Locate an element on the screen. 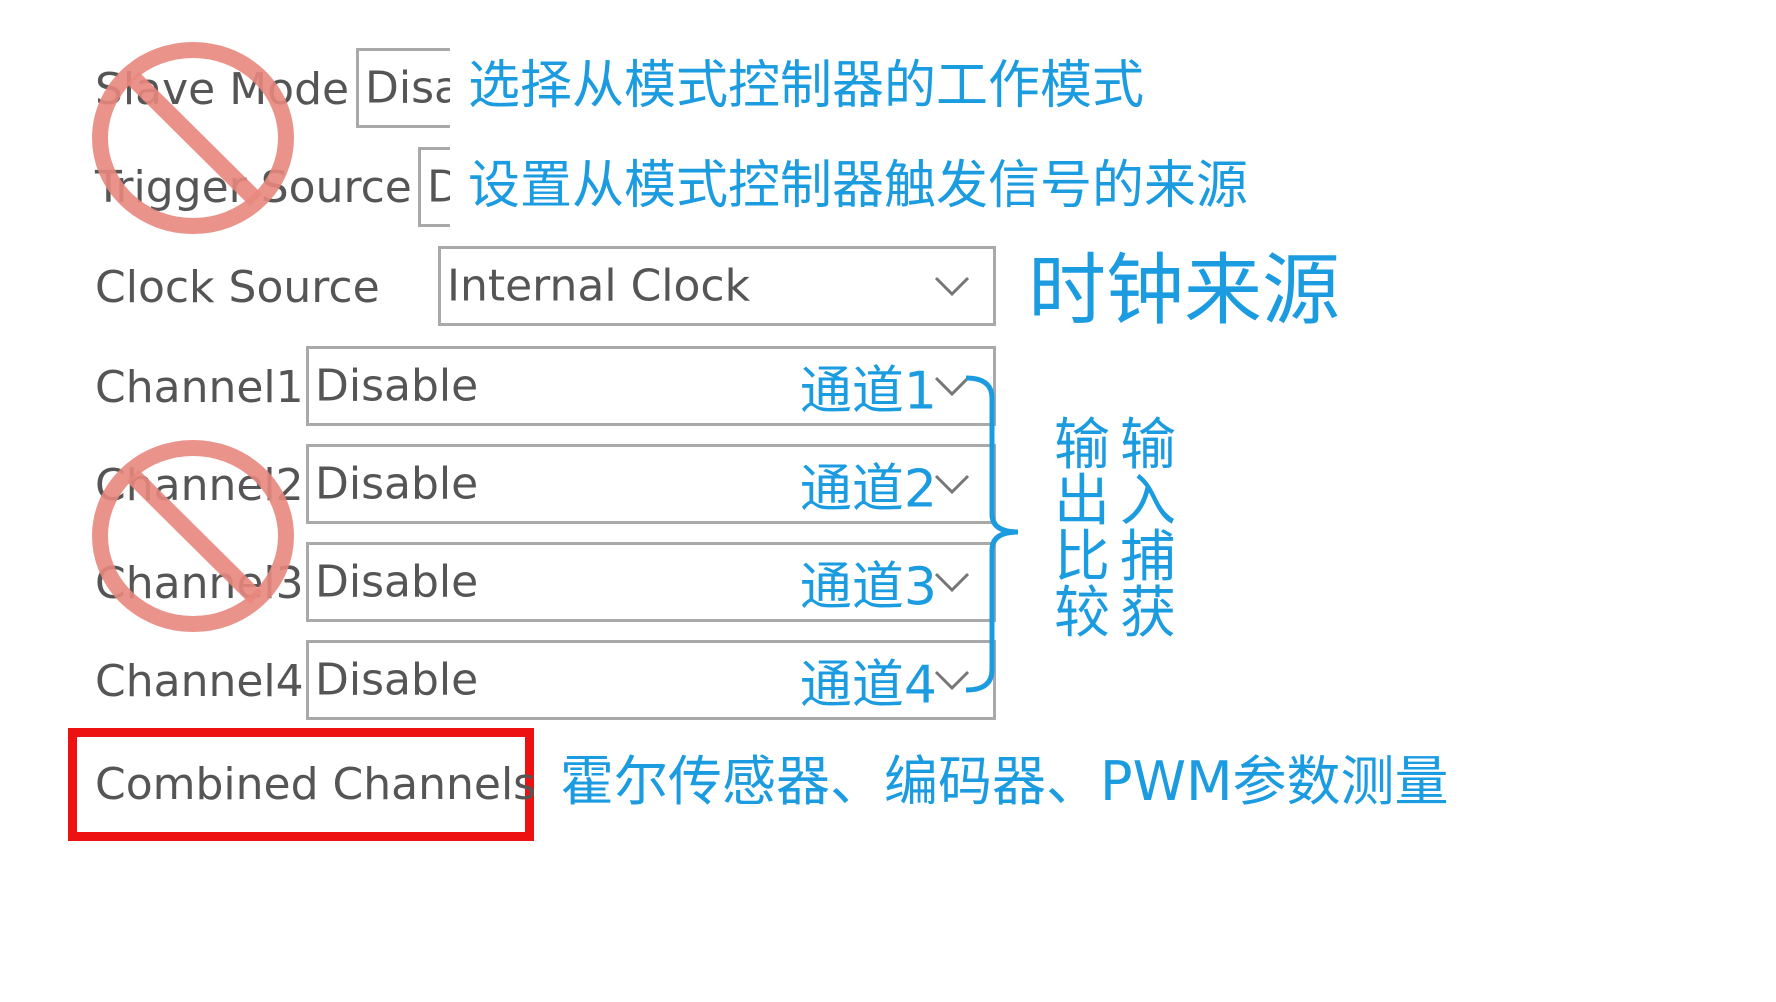 The height and width of the screenshot is (1002, 1776). chevron-down-icon is located at coordinates (952, 286).